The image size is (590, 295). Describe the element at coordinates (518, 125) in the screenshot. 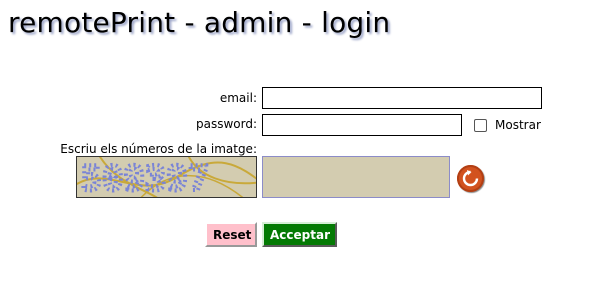

I see `show-password-label: Mostrar` at that location.